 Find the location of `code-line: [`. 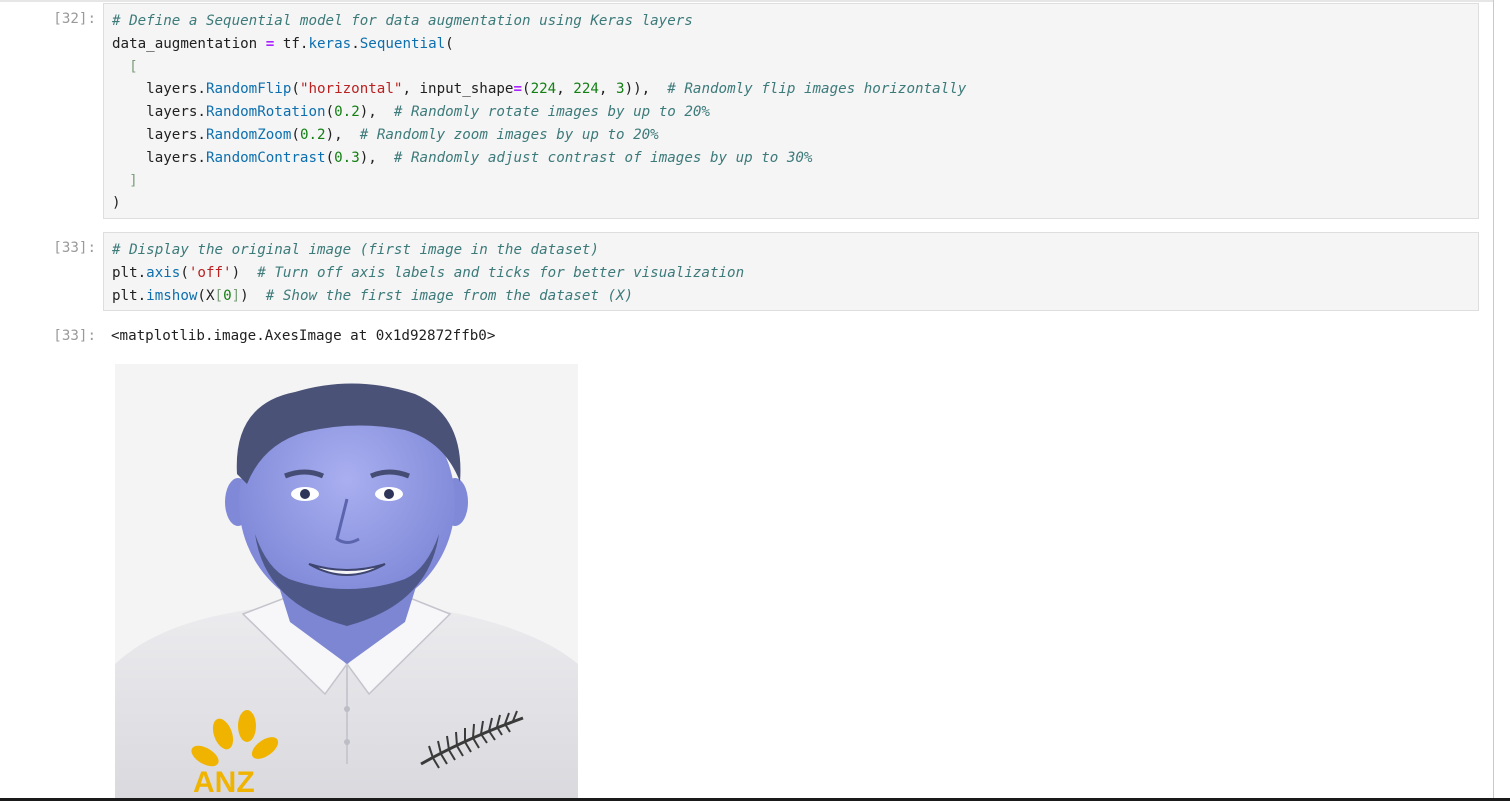

code-line: [ is located at coordinates (133, 66).